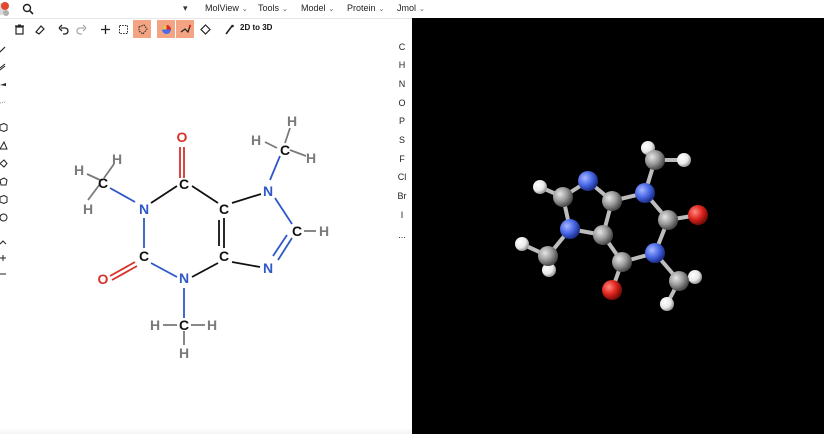  I want to click on oxygen-atom, so click(612, 290).